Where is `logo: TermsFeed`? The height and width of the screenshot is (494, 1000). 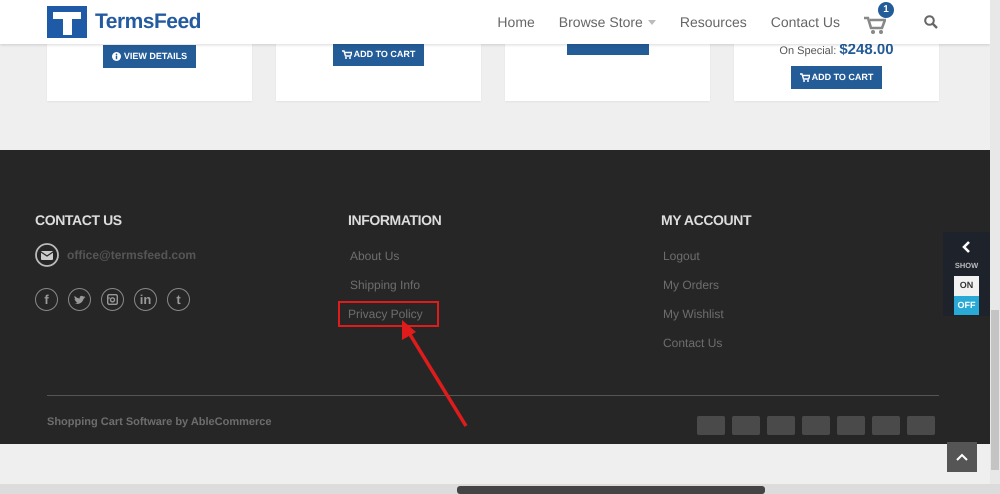
logo: TermsFeed is located at coordinates (148, 22).